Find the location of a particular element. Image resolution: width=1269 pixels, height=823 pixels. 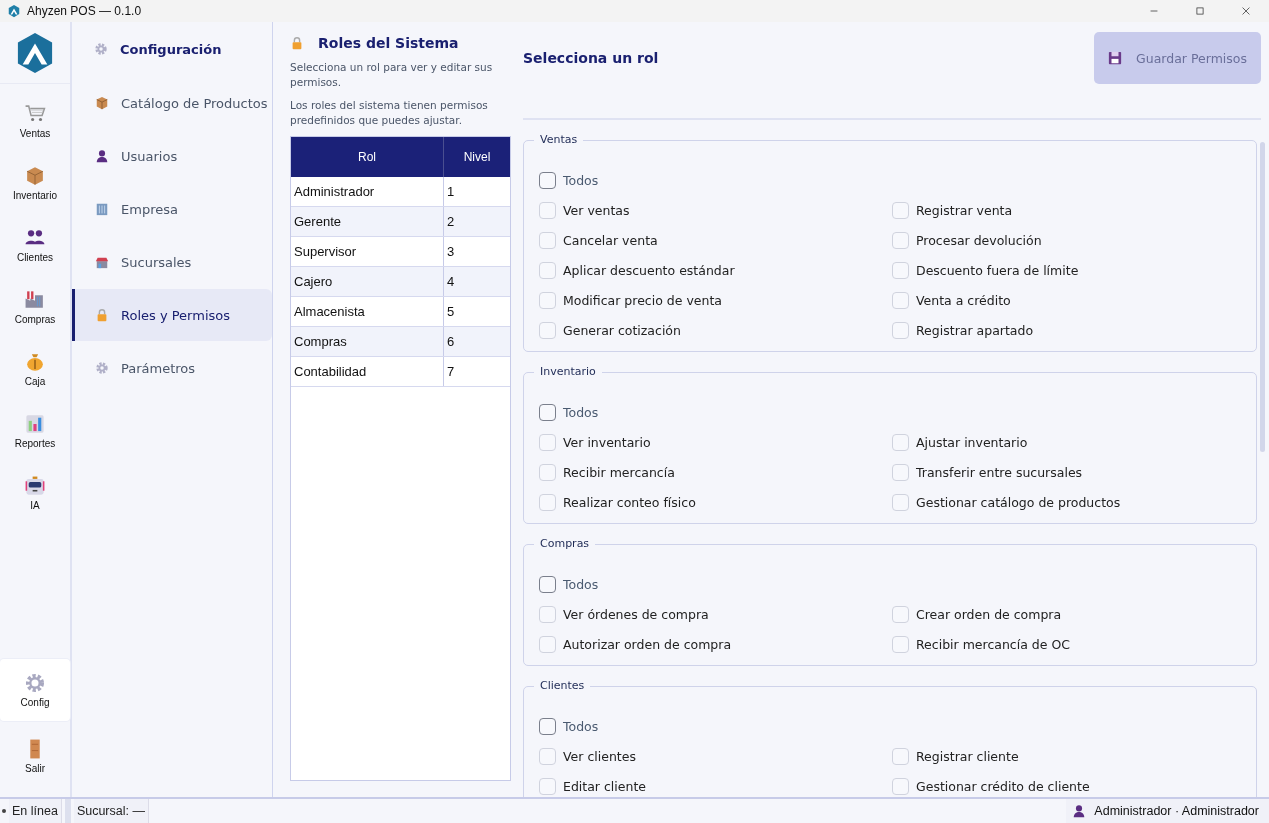

checkbox: Realizar conteo físico is located at coordinates (715, 502).